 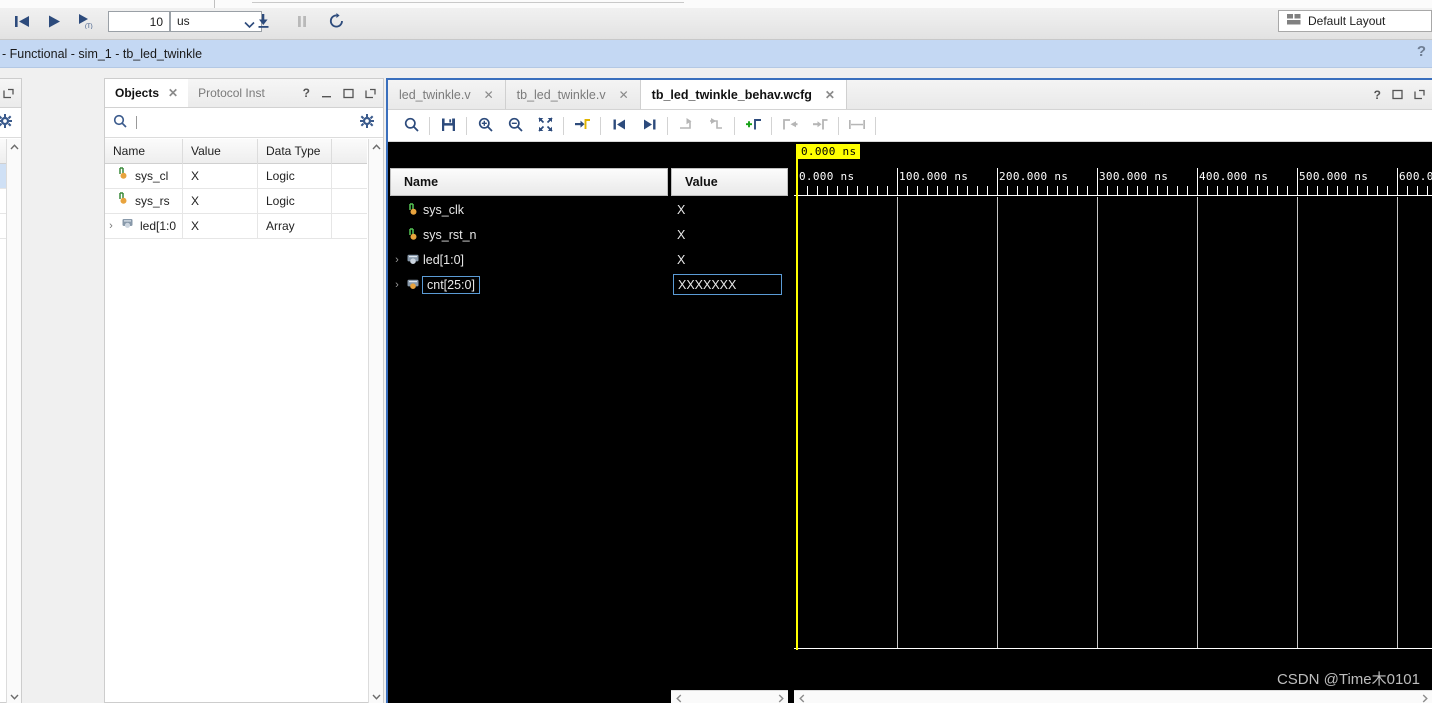 What do you see at coordinates (529, 182) in the screenshot?
I see `waveform-name-column-header: Name` at bounding box center [529, 182].